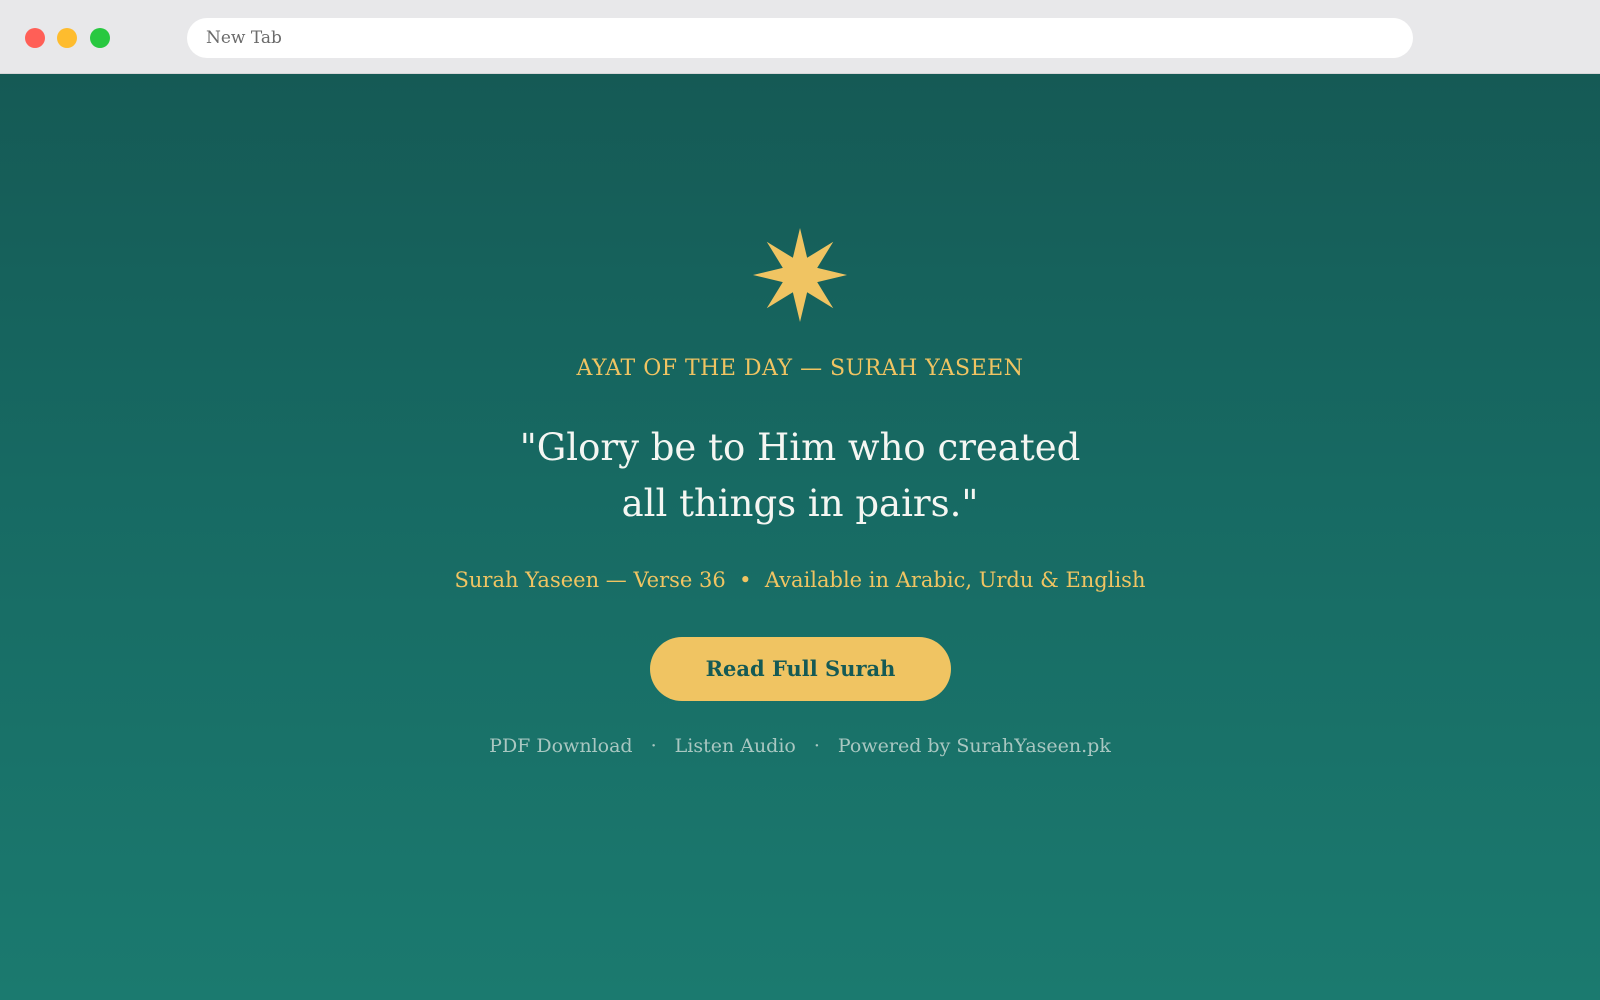 The width and height of the screenshot is (1600, 1000). What do you see at coordinates (35, 38) in the screenshot?
I see `close-window-button` at bounding box center [35, 38].